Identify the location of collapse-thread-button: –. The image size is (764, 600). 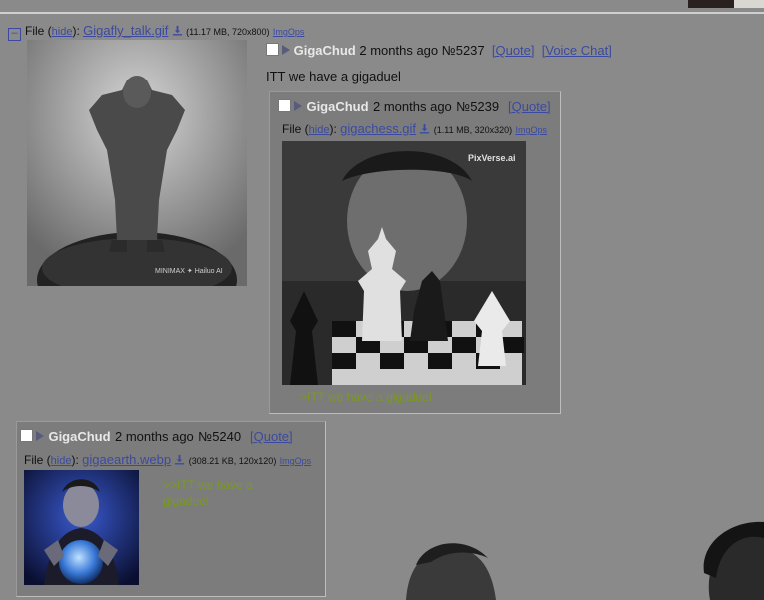
(14, 34).